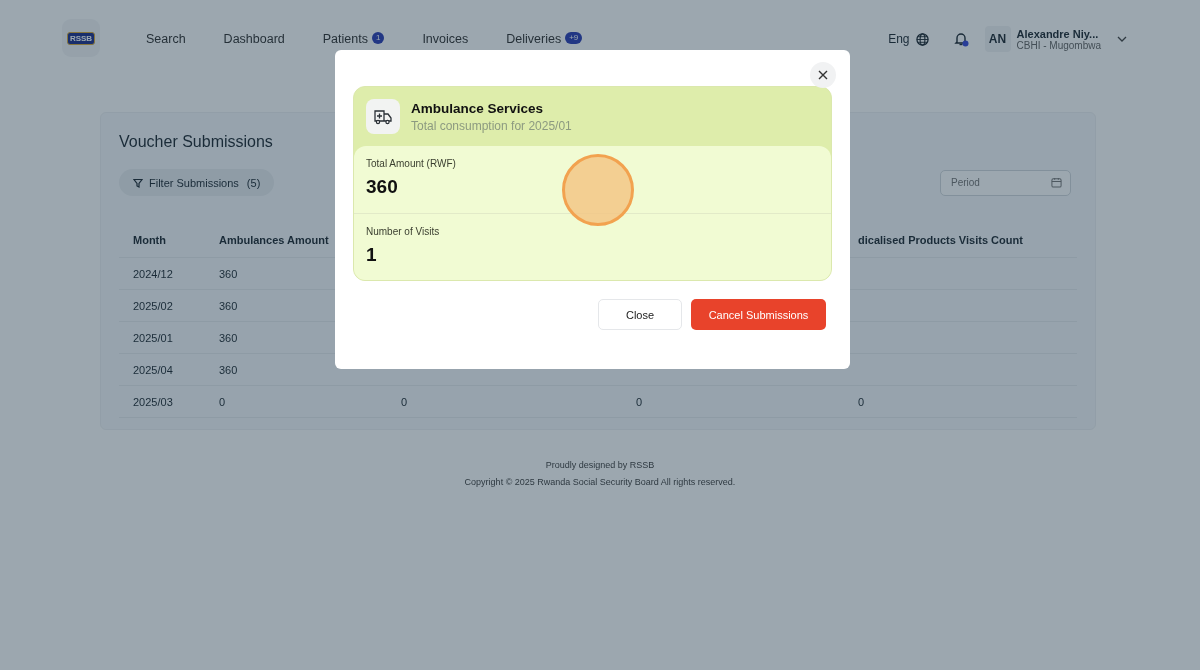 The width and height of the screenshot is (1200, 670). What do you see at coordinates (254, 39) in the screenshot?
I see `nav-link: Dashboard` at bounding box center [254, 39].